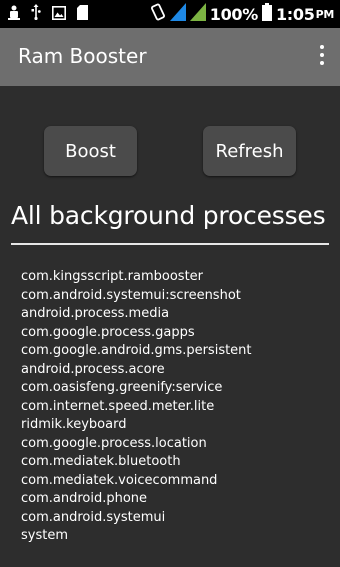  What do you see at coordinates (295, 14) in the screenshot?
I see `clock-time: 1:05` at bounding box center [295, 14].